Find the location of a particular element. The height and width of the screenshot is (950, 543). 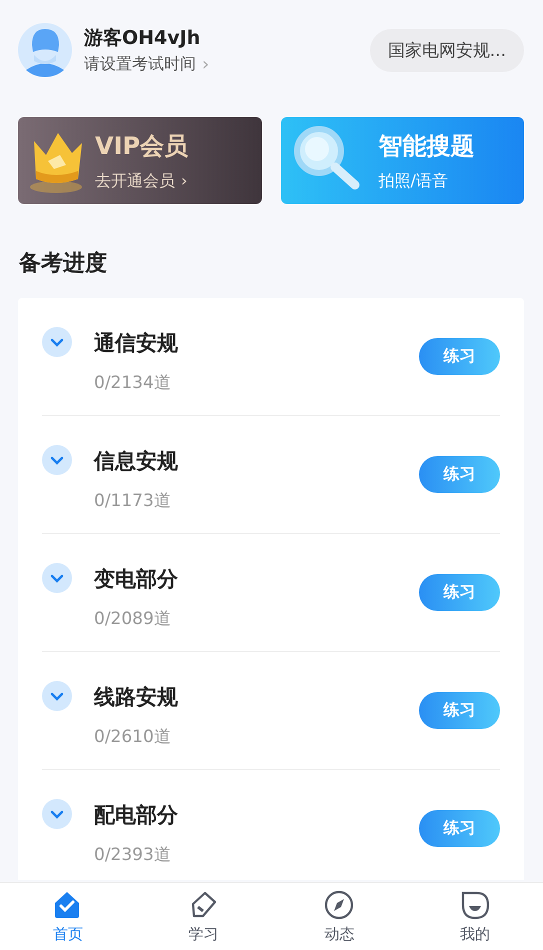

question-count: 0/2134道 is located at coordinates (132, 383).